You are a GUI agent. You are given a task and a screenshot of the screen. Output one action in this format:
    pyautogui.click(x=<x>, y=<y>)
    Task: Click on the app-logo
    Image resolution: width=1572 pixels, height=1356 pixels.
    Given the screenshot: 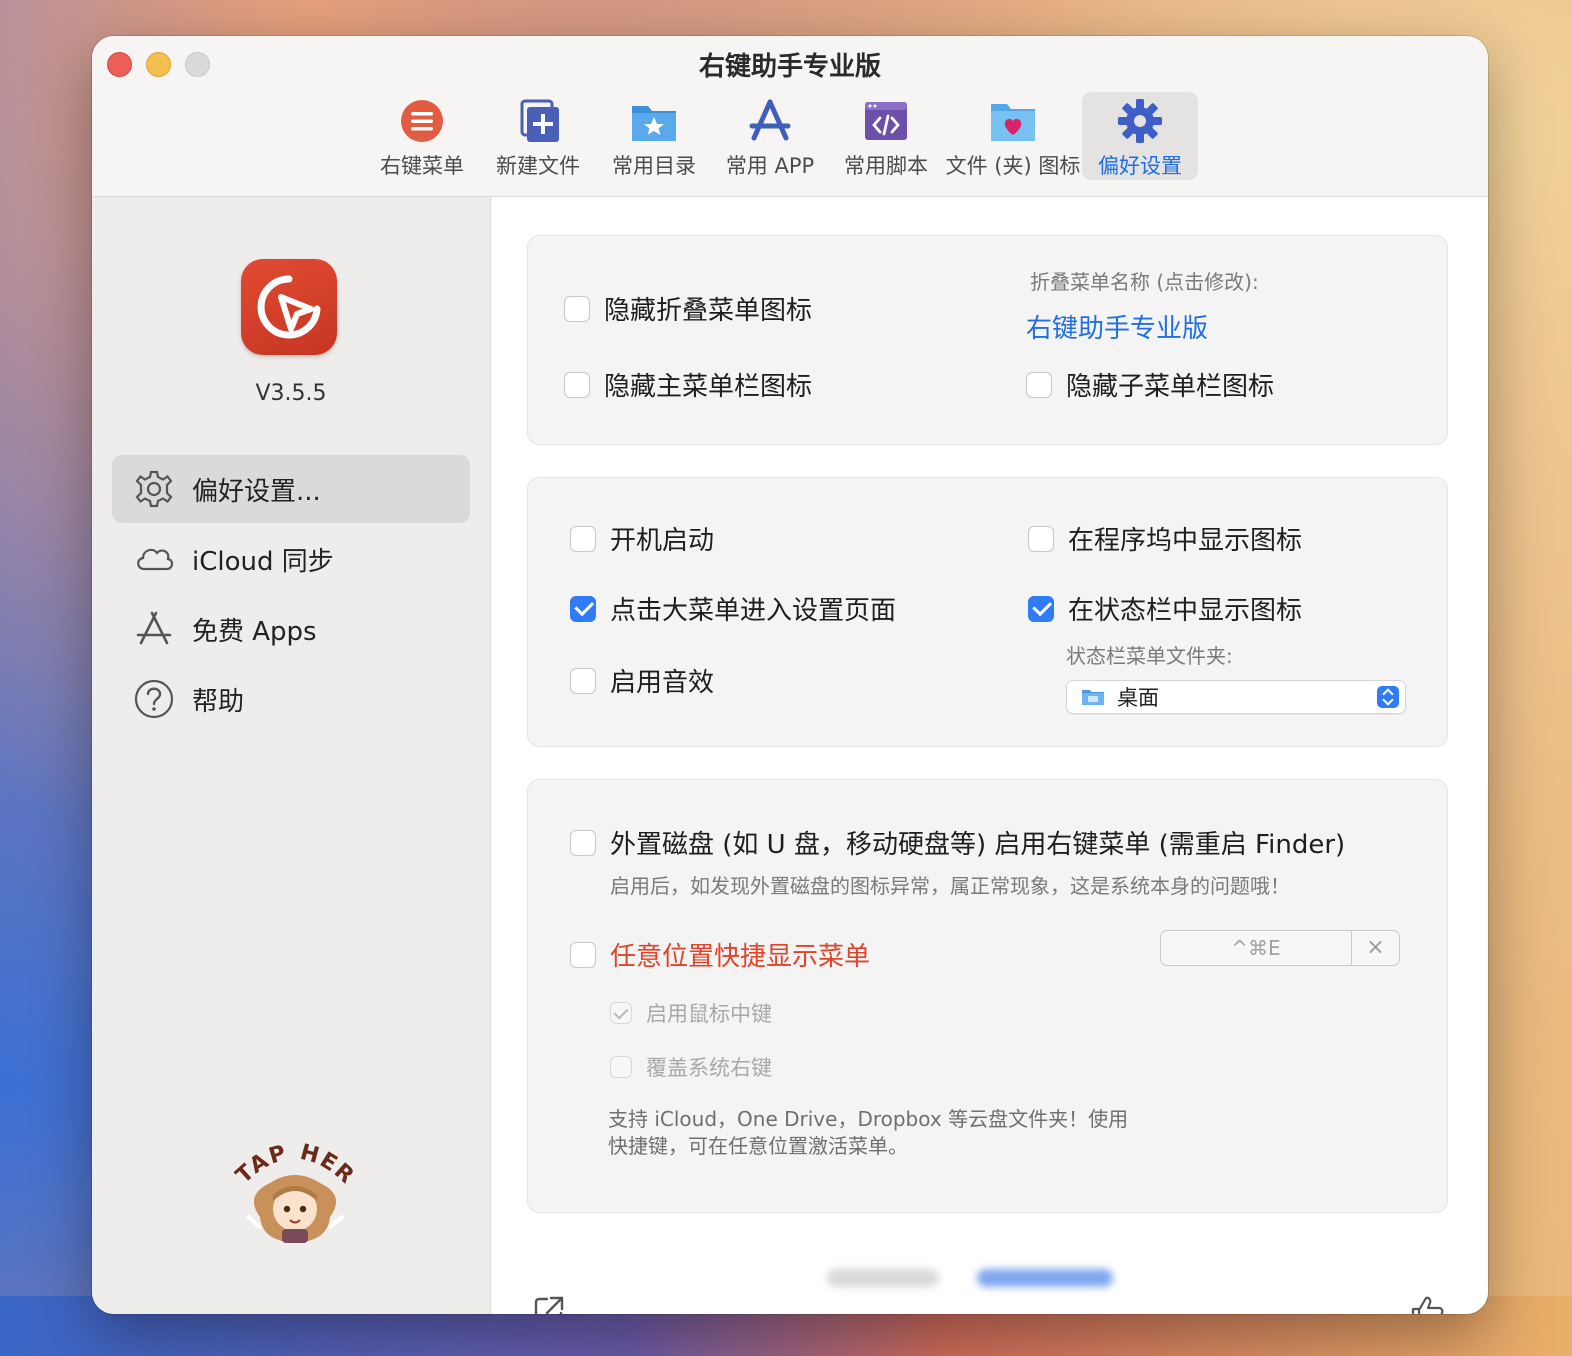 What is the action you would take?
    pyautogui.click(x=289, y=307)
    